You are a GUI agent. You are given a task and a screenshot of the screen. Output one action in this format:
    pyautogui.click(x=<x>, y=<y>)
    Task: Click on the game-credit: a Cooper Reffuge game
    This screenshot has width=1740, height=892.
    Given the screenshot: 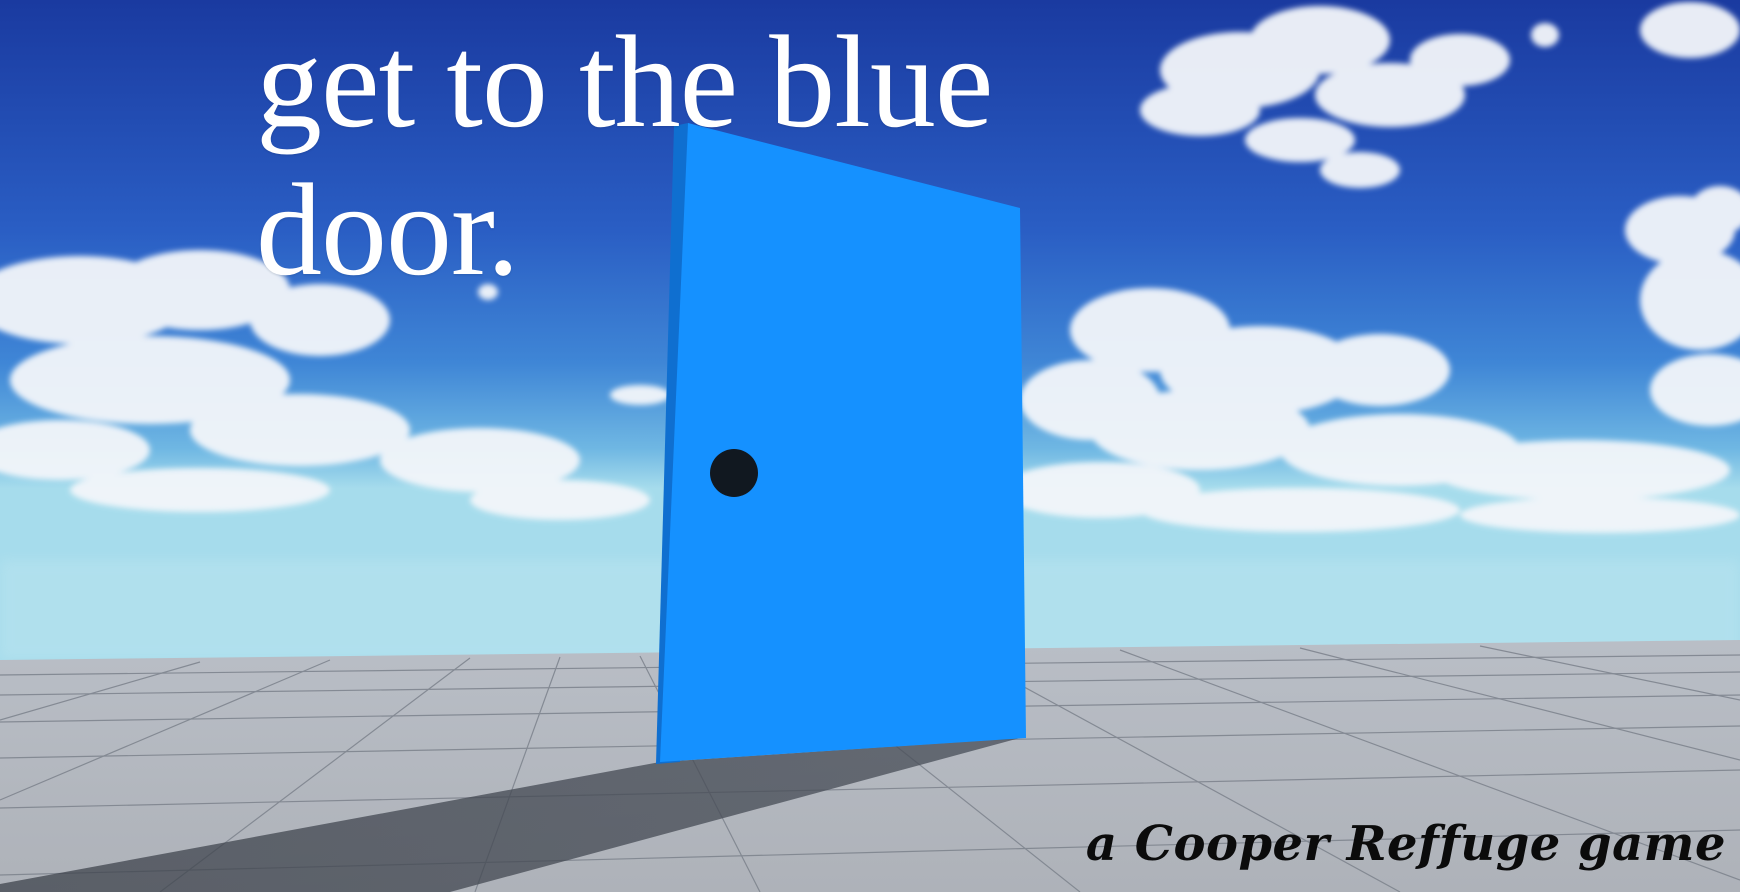 What is the action you would take?
    pyautogui.click(x=1405, y=844)
    